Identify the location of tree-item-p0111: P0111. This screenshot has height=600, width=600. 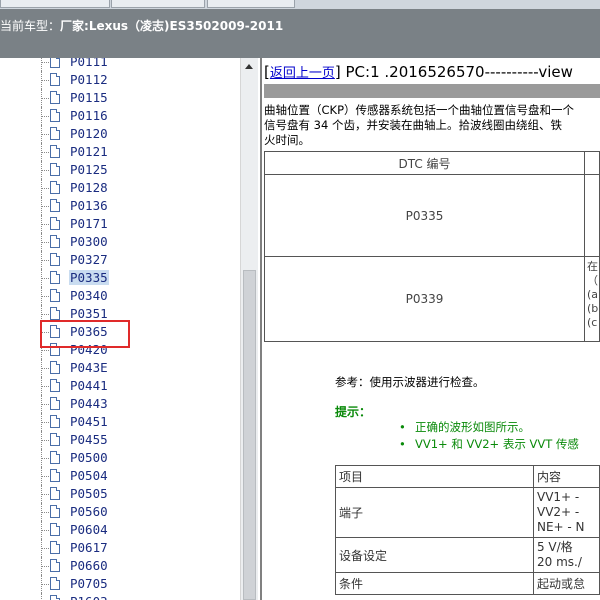
(120, 64).